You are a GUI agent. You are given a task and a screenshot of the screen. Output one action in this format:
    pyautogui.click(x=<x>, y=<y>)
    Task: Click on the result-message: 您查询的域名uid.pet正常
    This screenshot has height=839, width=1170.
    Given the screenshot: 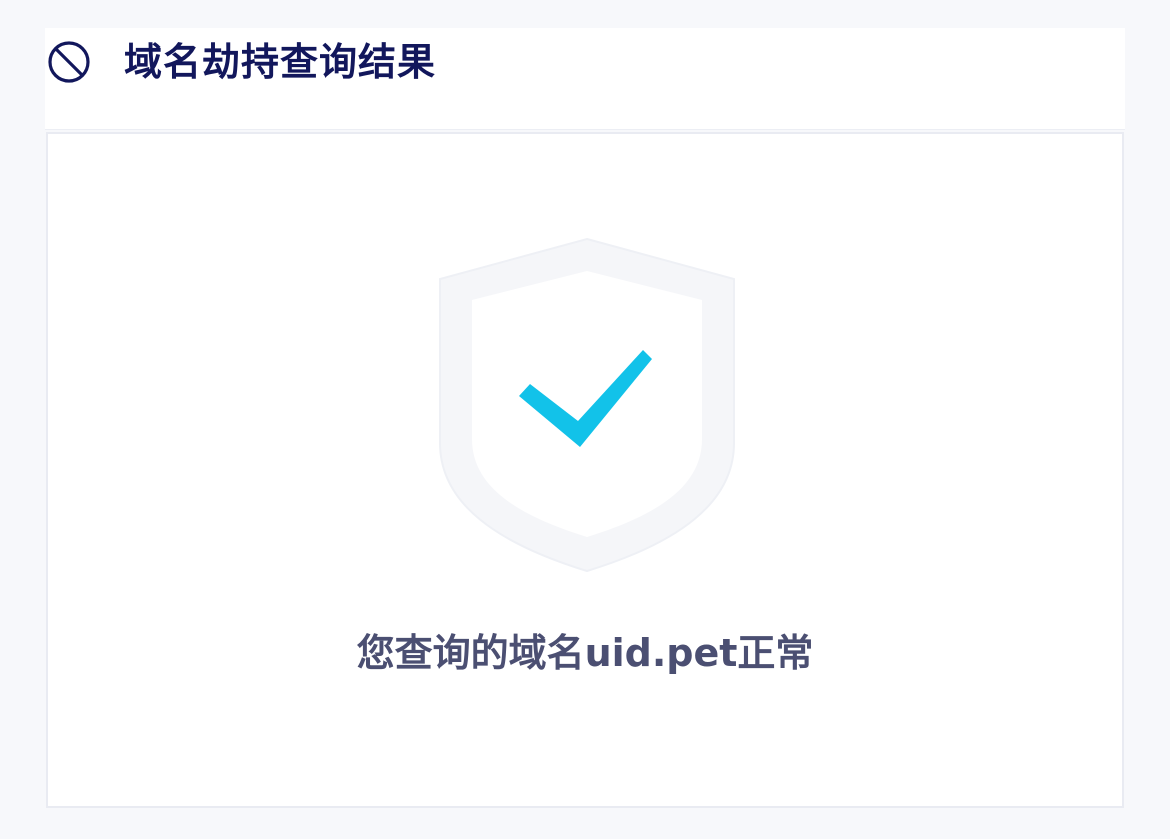 What is the action you would take?
    pyautogui.click(x=585, y=653)
    